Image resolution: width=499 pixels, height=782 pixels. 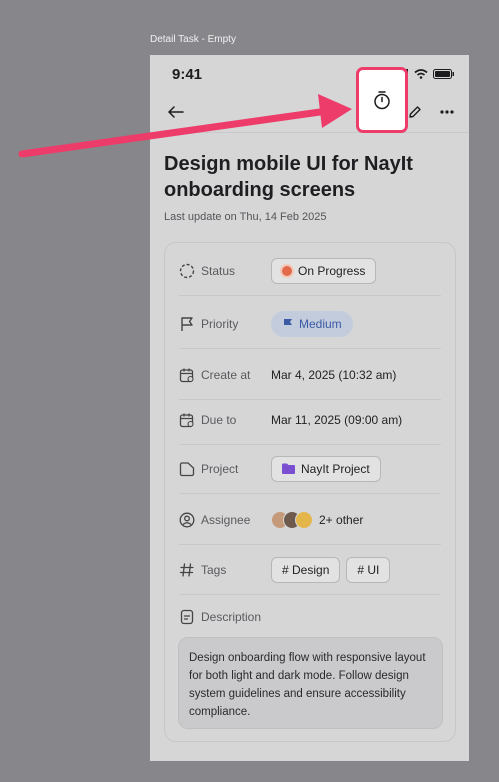 I want to click on timer-button, so click(x=382, y=100).